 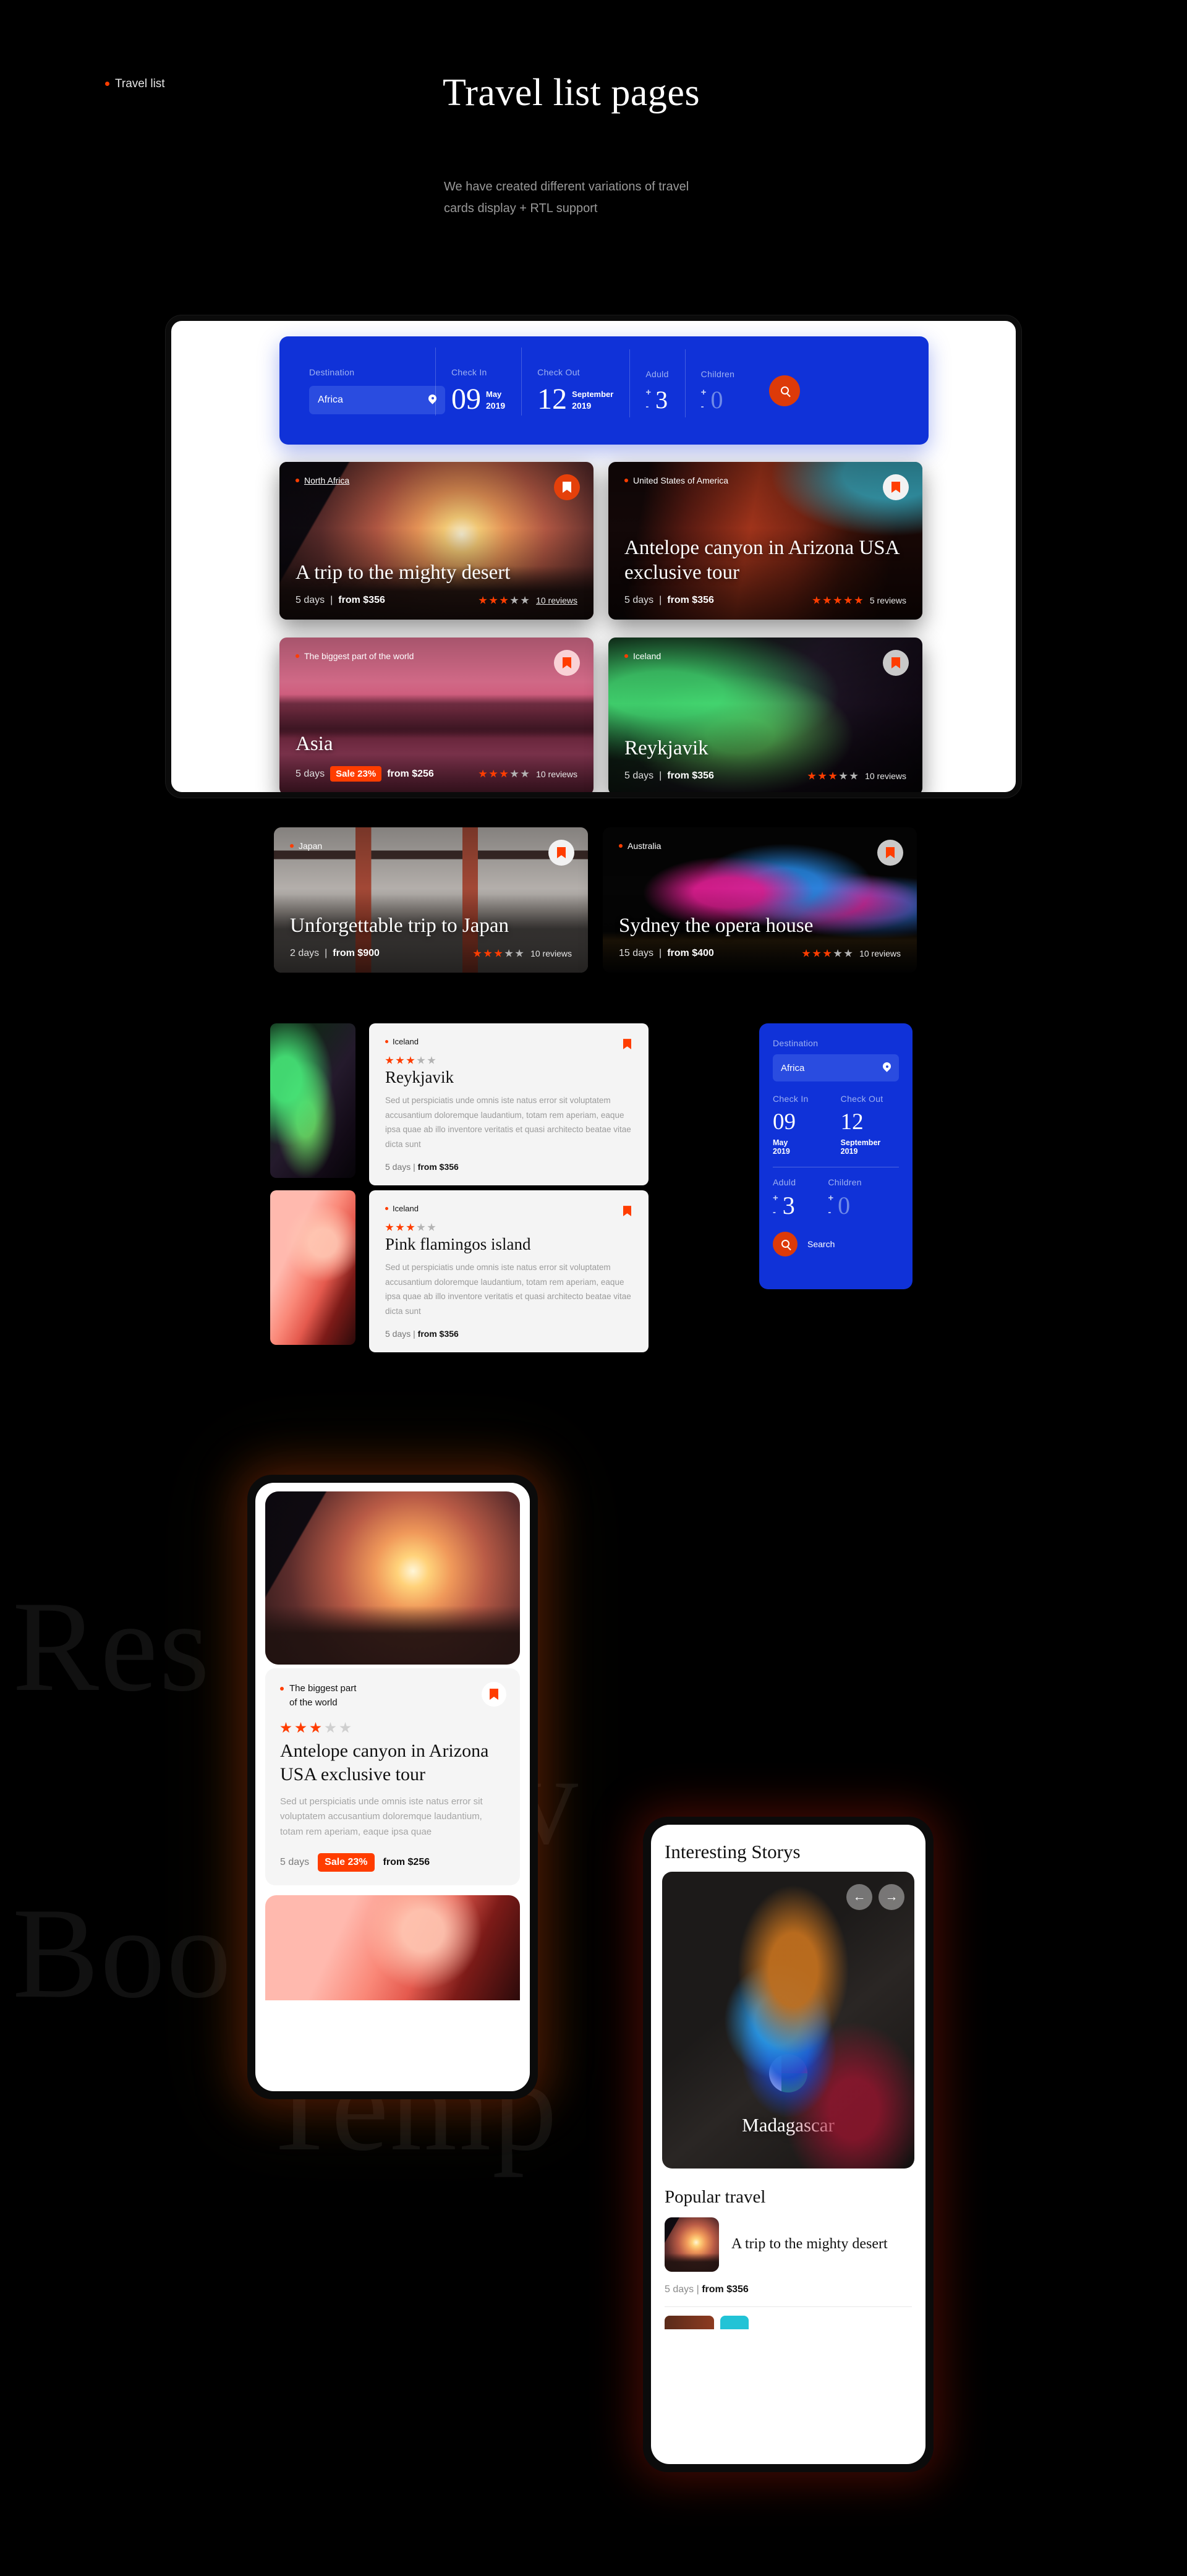 I want to click on search-submit-button, so click(x=785, y=390).